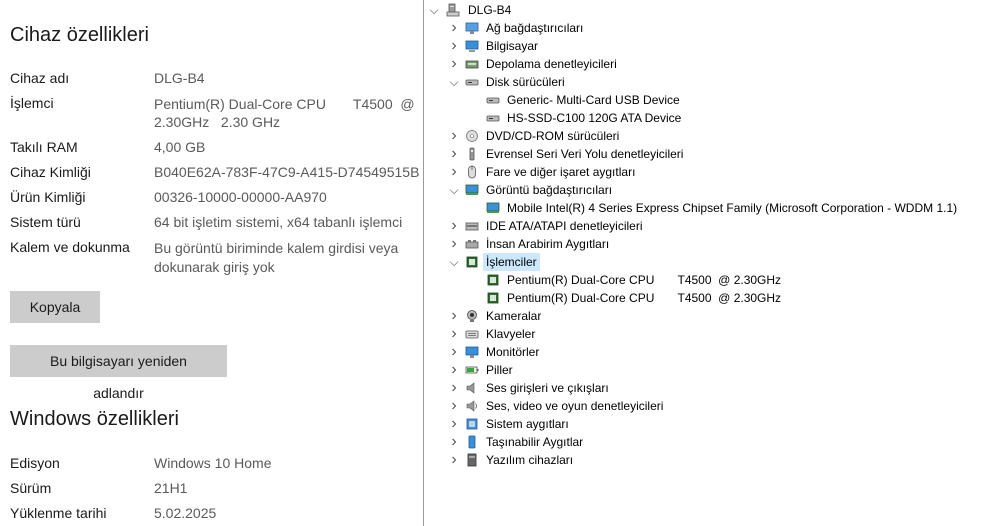 The height and width of the screenshot is (526, 991). Describe the element at coordinates (472, 352) in the screenshot. I see `monitor-icon` at that location.